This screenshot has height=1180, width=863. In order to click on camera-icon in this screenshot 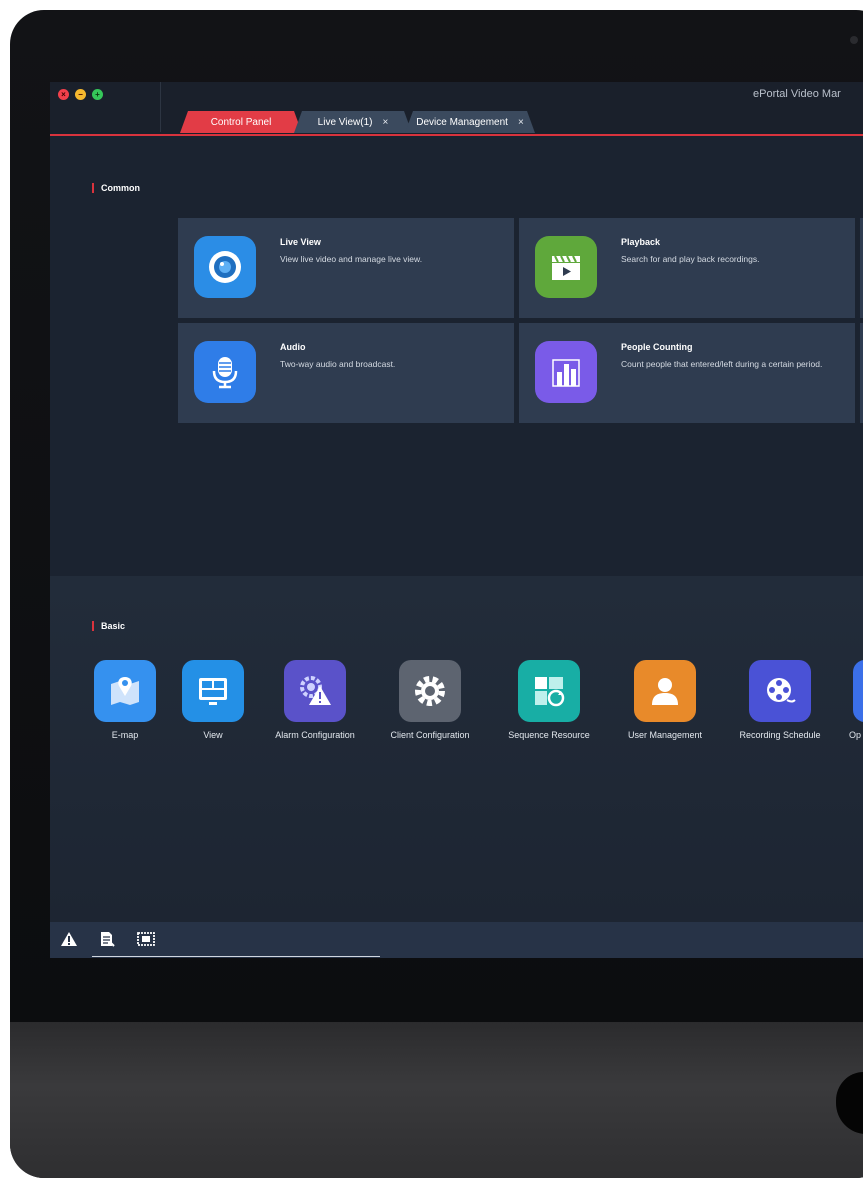, I will do `click(225, 267)`.